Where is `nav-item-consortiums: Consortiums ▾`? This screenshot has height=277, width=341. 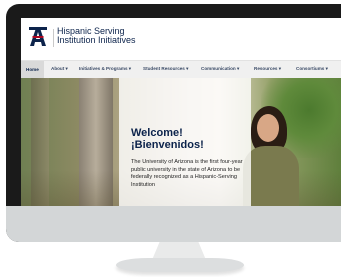 nav-item-consortiums: Consortiums ▾ is located at coordinates (312, 69).